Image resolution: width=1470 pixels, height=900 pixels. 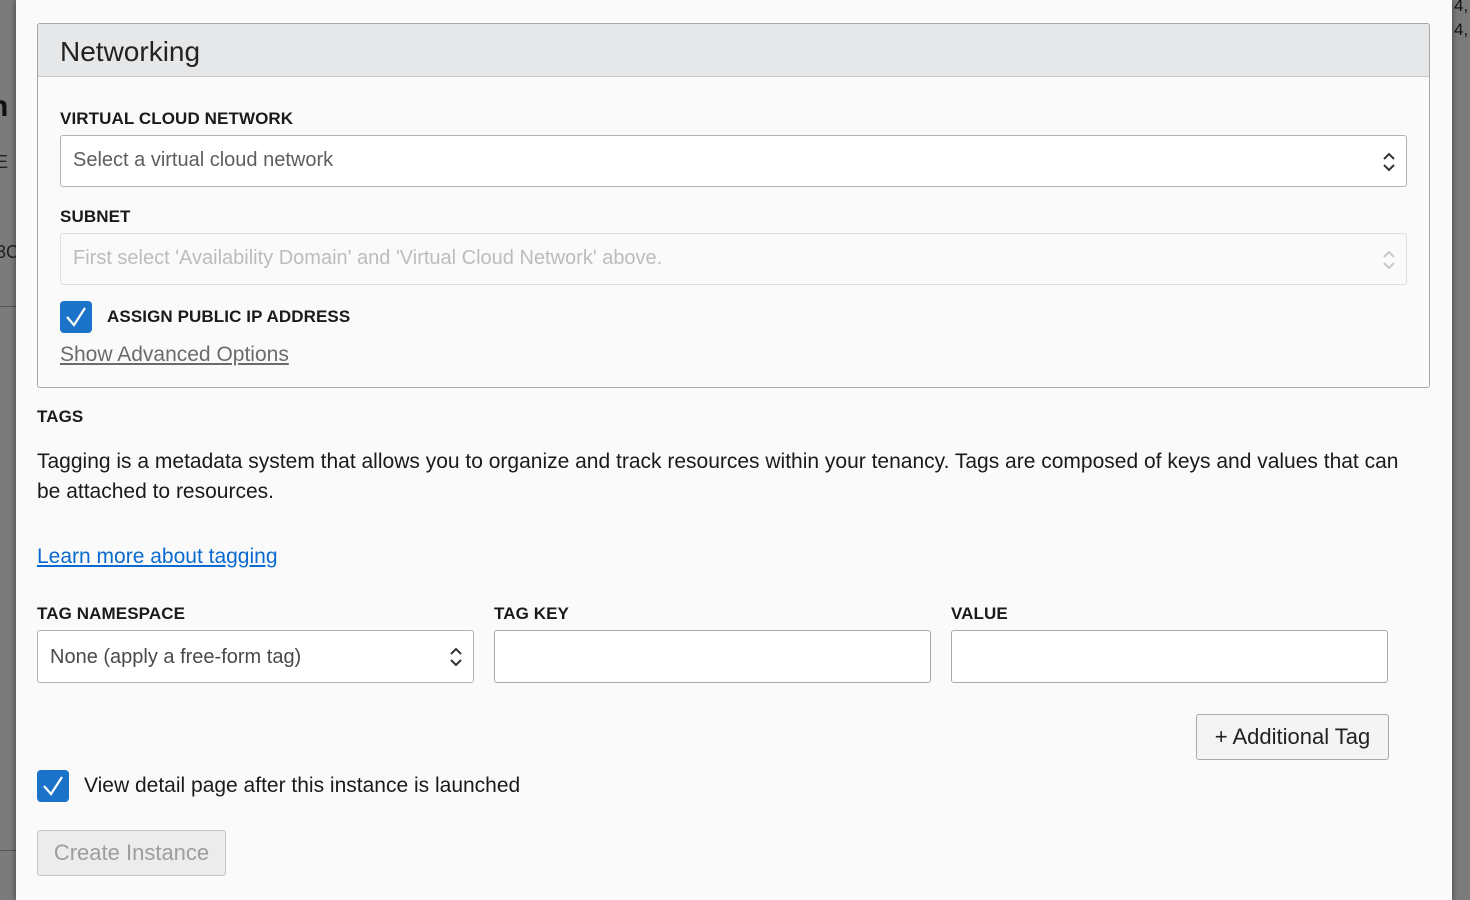 What do you see at coordinates (174, 355) in the screenshot?
I see `show-advanced-options-link: Show Advanced Options` at bounding box center [174, 355].